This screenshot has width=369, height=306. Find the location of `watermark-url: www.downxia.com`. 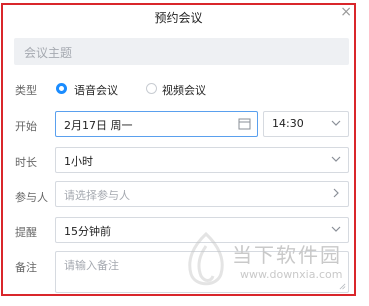

watermark-url: www.downxia.com is located at coordinates (291, 274).